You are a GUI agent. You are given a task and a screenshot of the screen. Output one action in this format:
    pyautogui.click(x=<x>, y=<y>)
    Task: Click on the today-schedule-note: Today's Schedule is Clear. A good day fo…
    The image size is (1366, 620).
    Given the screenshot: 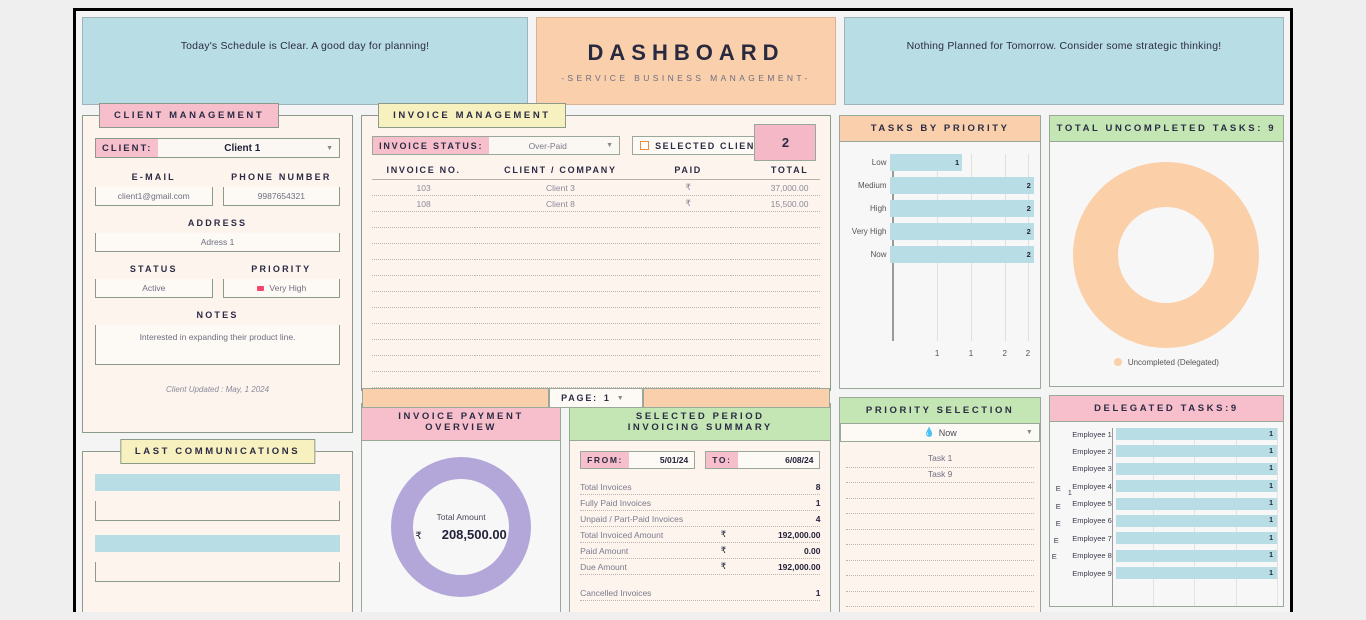 What is the action you would take?
    pyautogui.click(x=305, y=61)
    